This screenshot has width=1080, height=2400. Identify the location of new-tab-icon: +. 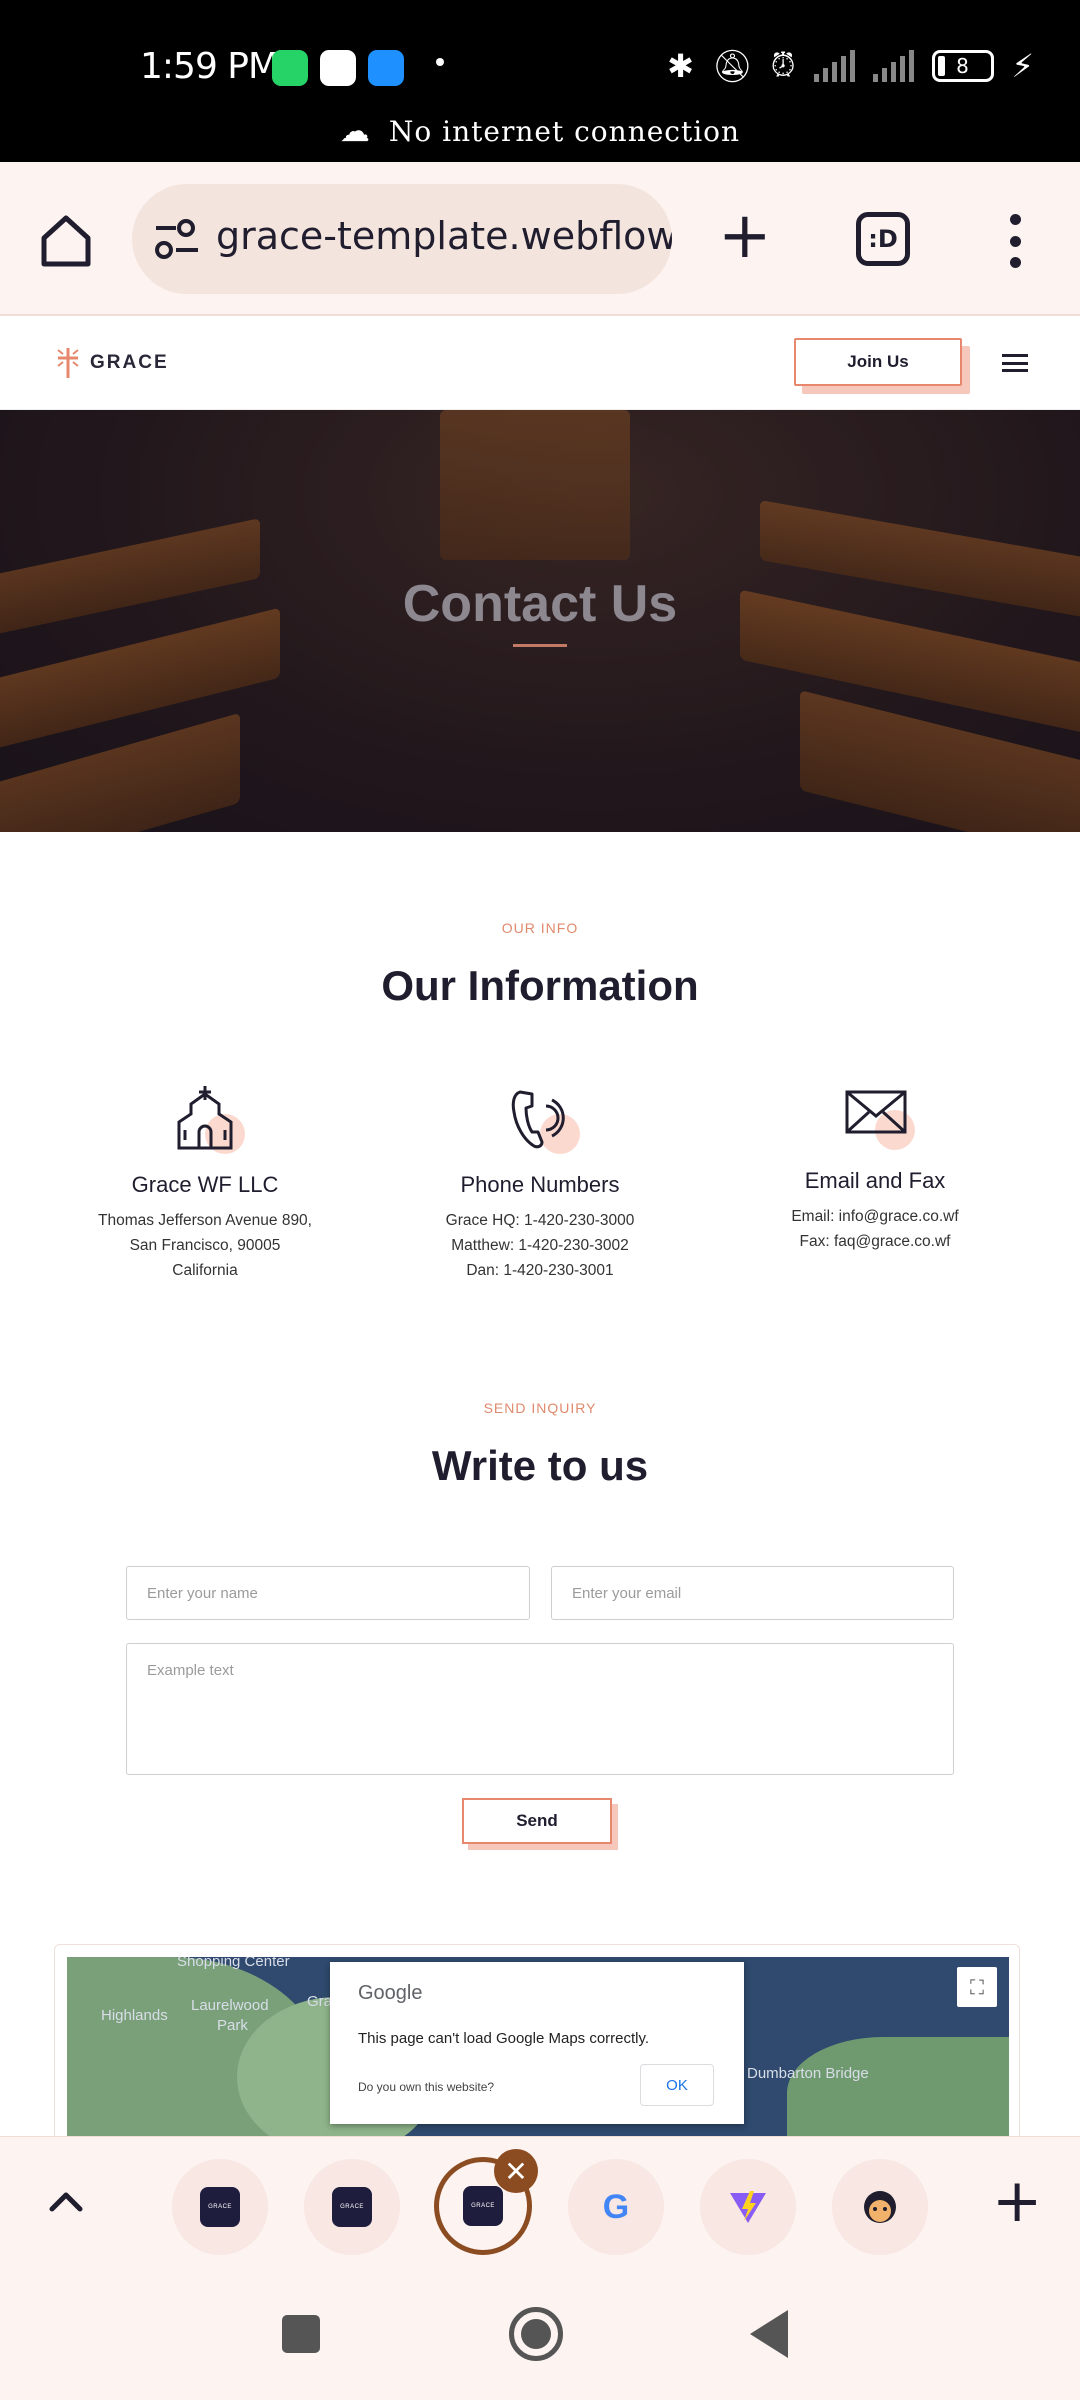
(745, 236).